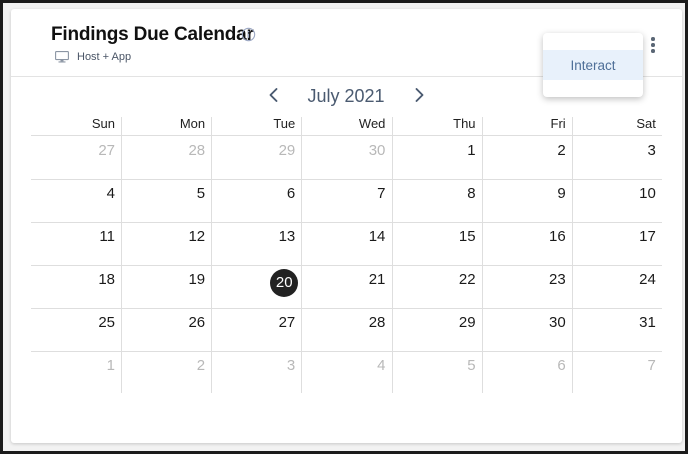  Describe the element at coordinates (464, 123) in the screenshot. I see `weekday-header: Thu` at that location.